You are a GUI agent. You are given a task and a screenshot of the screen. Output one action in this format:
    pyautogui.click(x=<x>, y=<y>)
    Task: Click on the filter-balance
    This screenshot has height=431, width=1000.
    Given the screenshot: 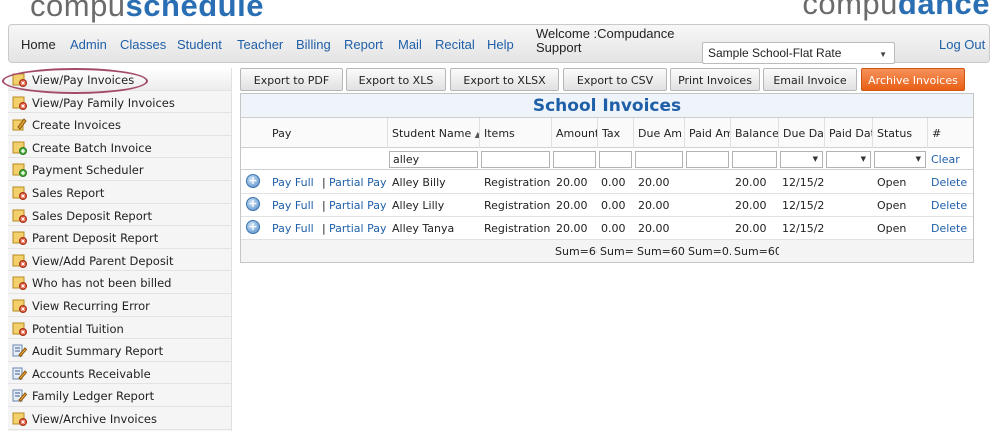 What is the action you would take?
    pyautogui.click(x=754, y=159)
    